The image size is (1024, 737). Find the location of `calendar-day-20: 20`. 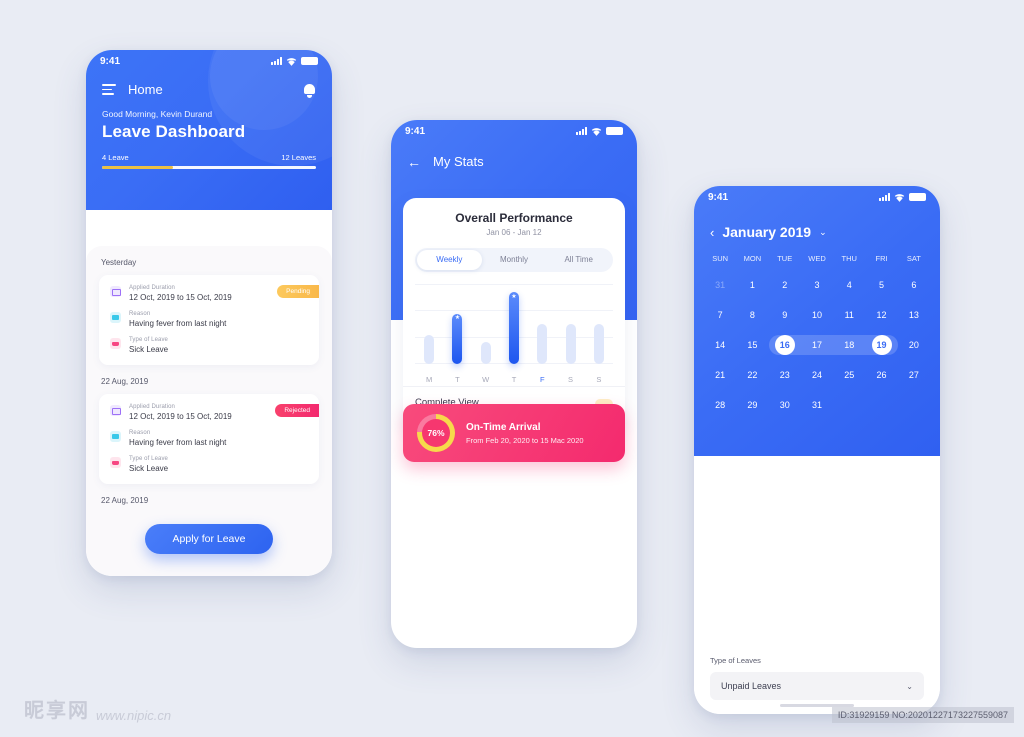

calendar-day-20: 20 is located at coordinates (914, 345).